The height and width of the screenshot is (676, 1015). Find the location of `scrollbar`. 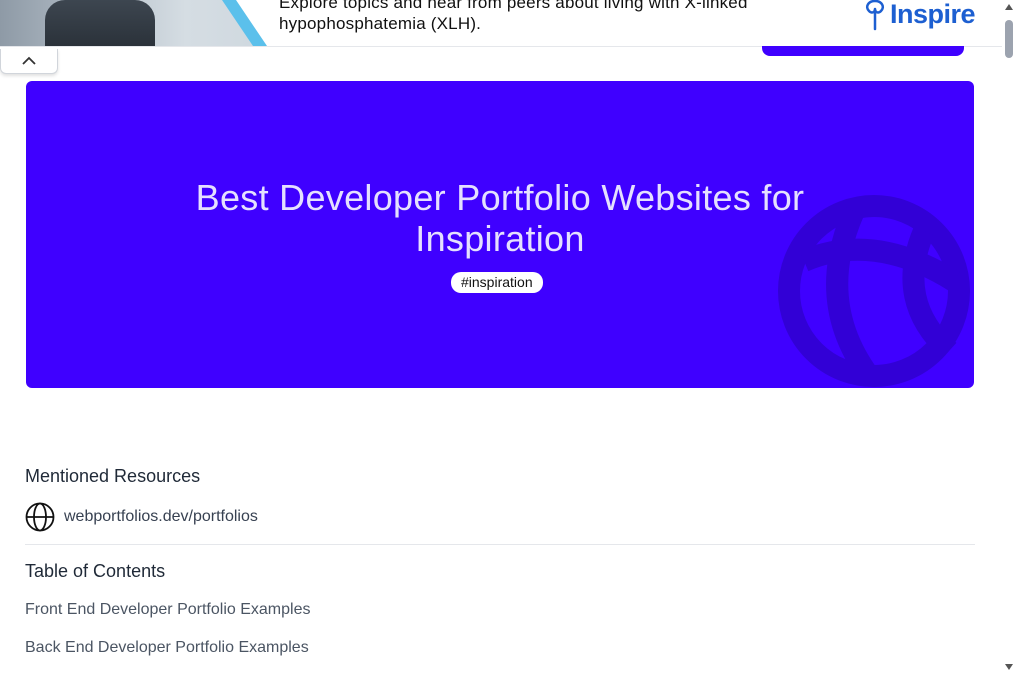

scrollbar is located at coordinates (1008, 338).